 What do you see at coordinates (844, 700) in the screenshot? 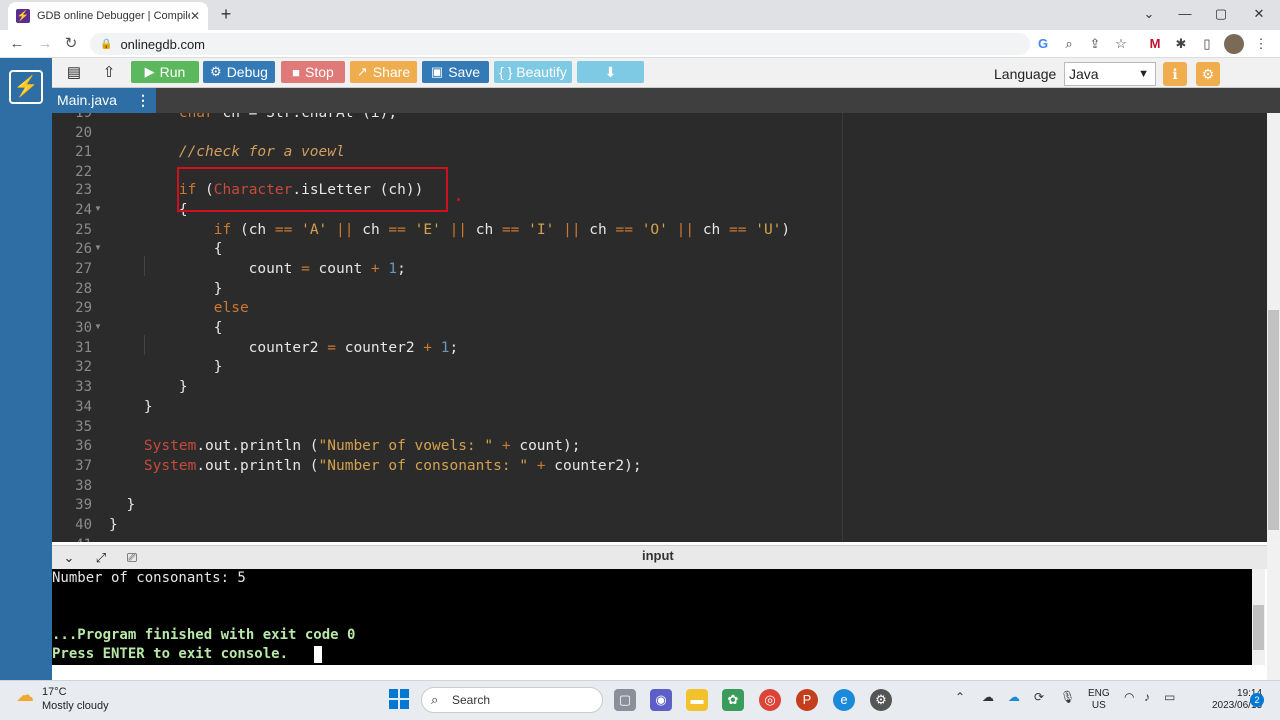
I see `edge-icon: e` at bounding box center [844, 700].